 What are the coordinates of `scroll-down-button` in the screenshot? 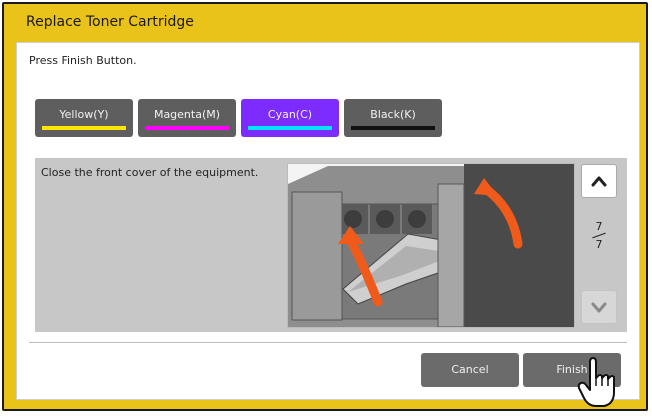 It's located at (599, 307).